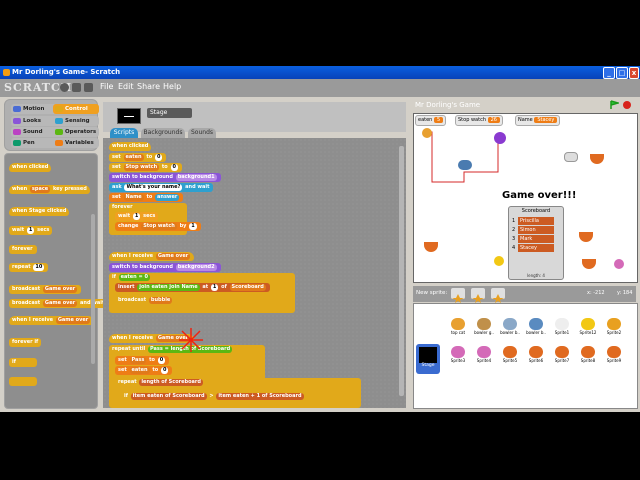 The image size is (640, 480). I want to click on category-pen: Pen, so click(34, 143).